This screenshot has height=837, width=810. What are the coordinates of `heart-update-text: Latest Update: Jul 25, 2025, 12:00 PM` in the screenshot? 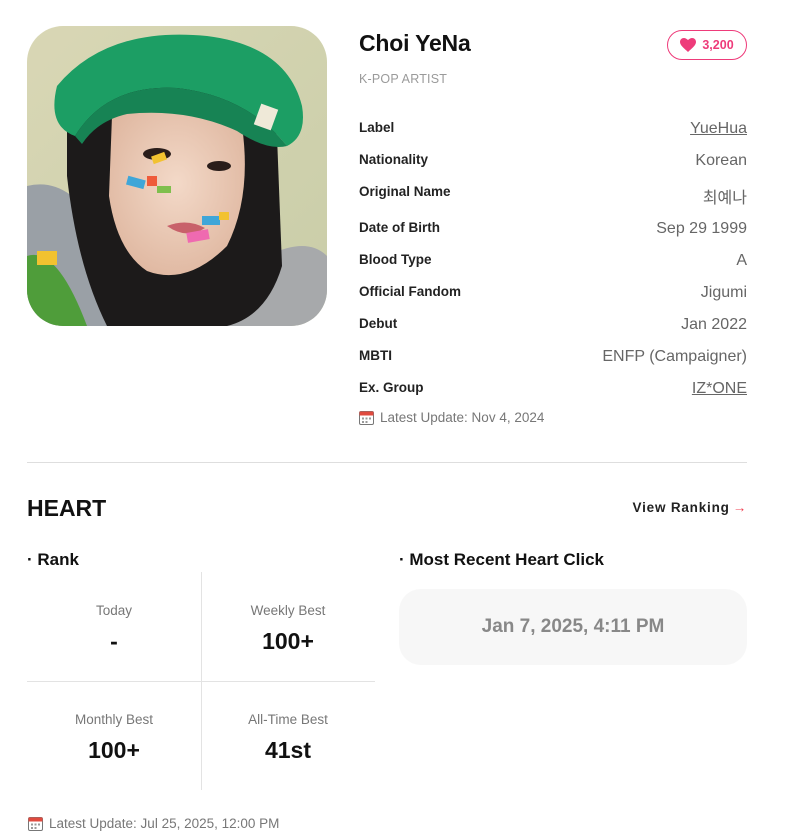 It's located at (164, 823).